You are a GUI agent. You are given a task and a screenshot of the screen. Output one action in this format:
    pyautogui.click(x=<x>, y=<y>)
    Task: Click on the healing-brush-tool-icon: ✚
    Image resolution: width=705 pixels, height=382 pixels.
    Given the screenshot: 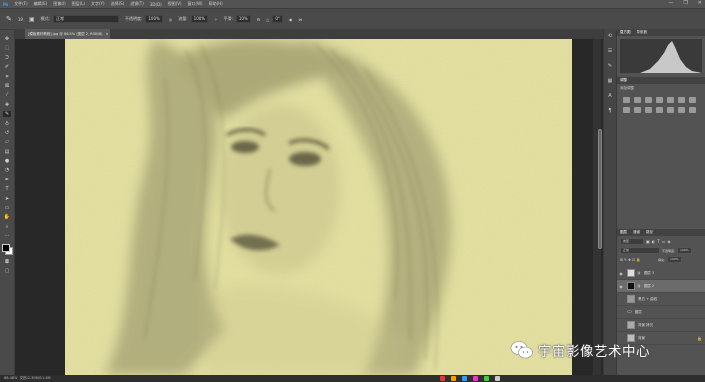 What is the action you would take?
    pyautogui.click(x=7, y=105)
    